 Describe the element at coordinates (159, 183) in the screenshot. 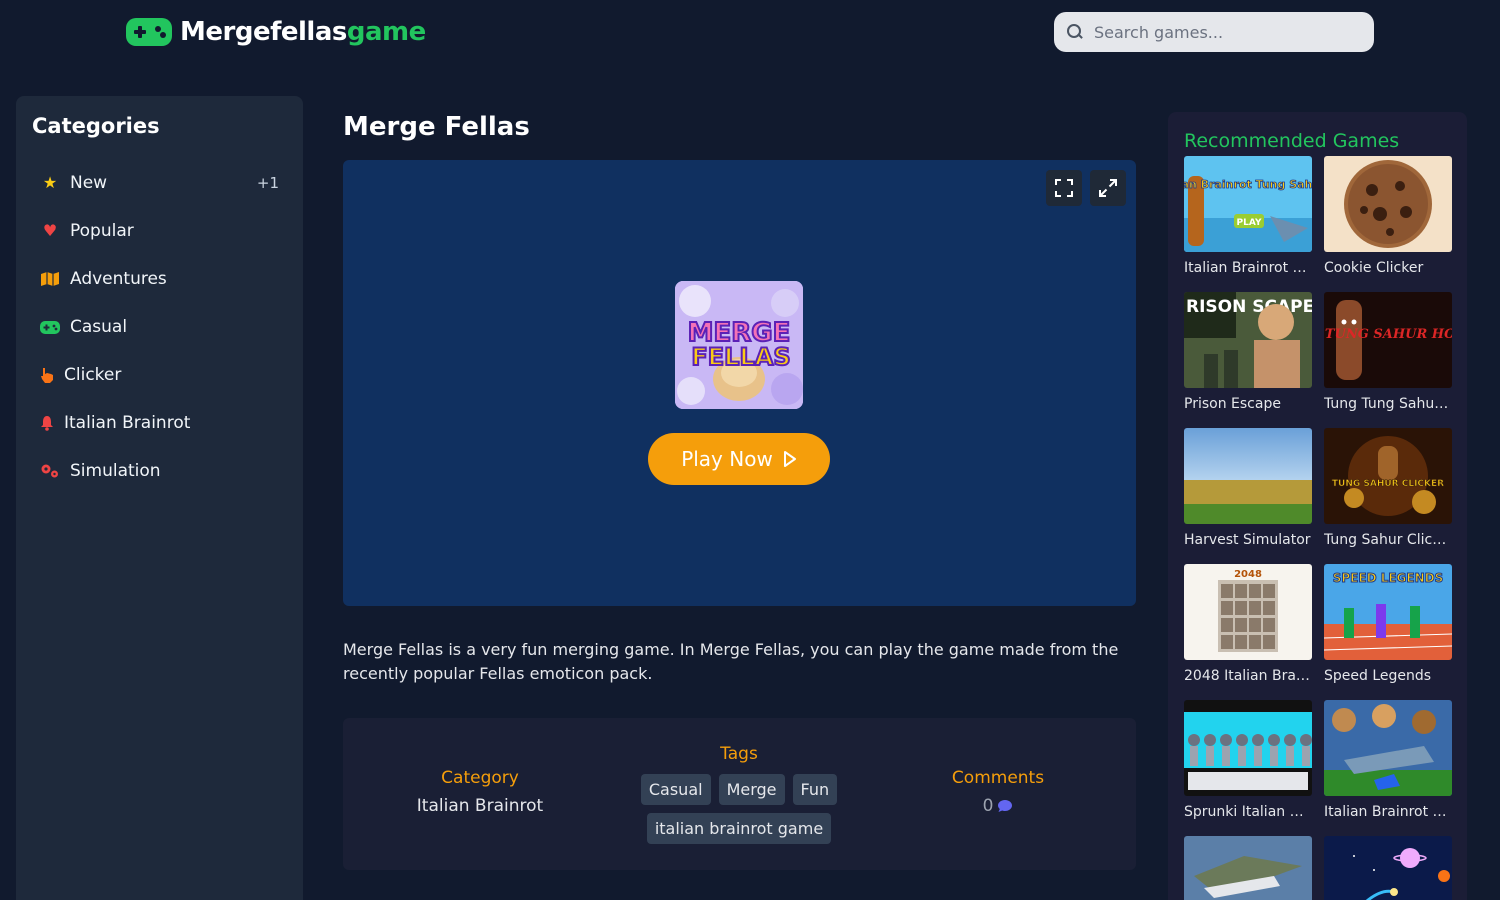

I see `sidebar-item-new: ★ New +1` at that location.